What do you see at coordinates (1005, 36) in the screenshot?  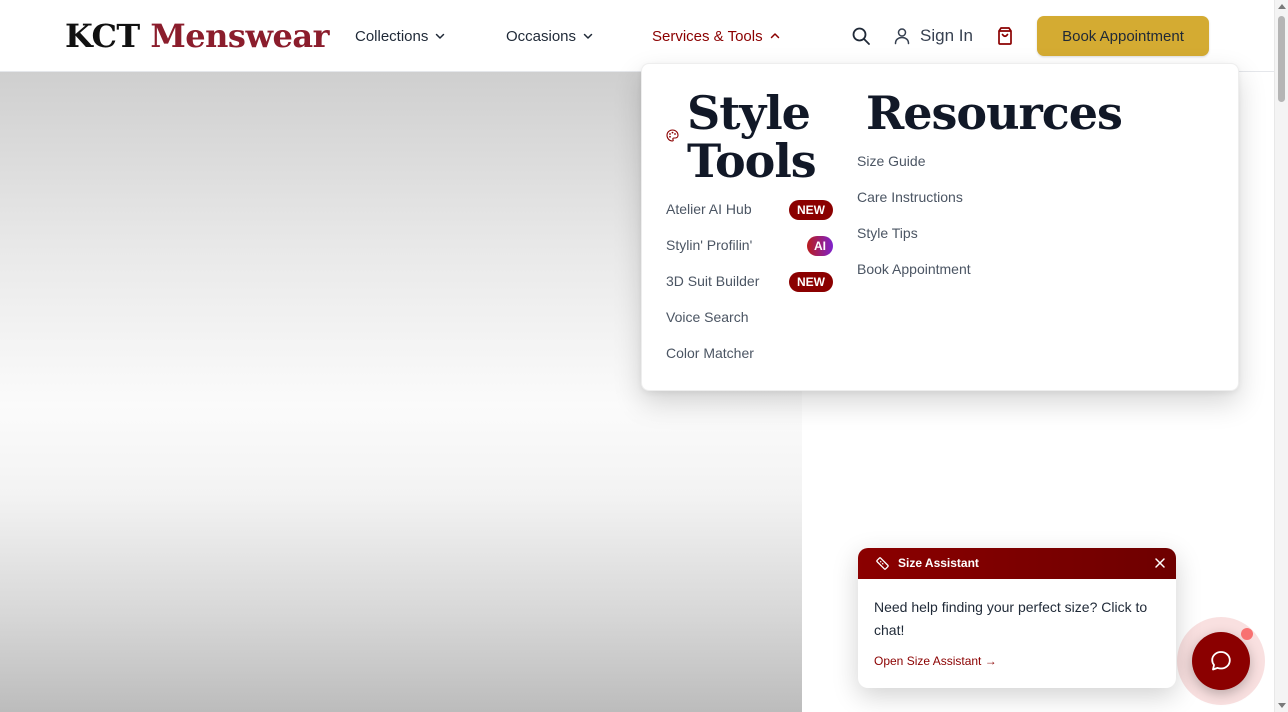 I see `shopping-bag-icon` at bounding box center [1005, 36].